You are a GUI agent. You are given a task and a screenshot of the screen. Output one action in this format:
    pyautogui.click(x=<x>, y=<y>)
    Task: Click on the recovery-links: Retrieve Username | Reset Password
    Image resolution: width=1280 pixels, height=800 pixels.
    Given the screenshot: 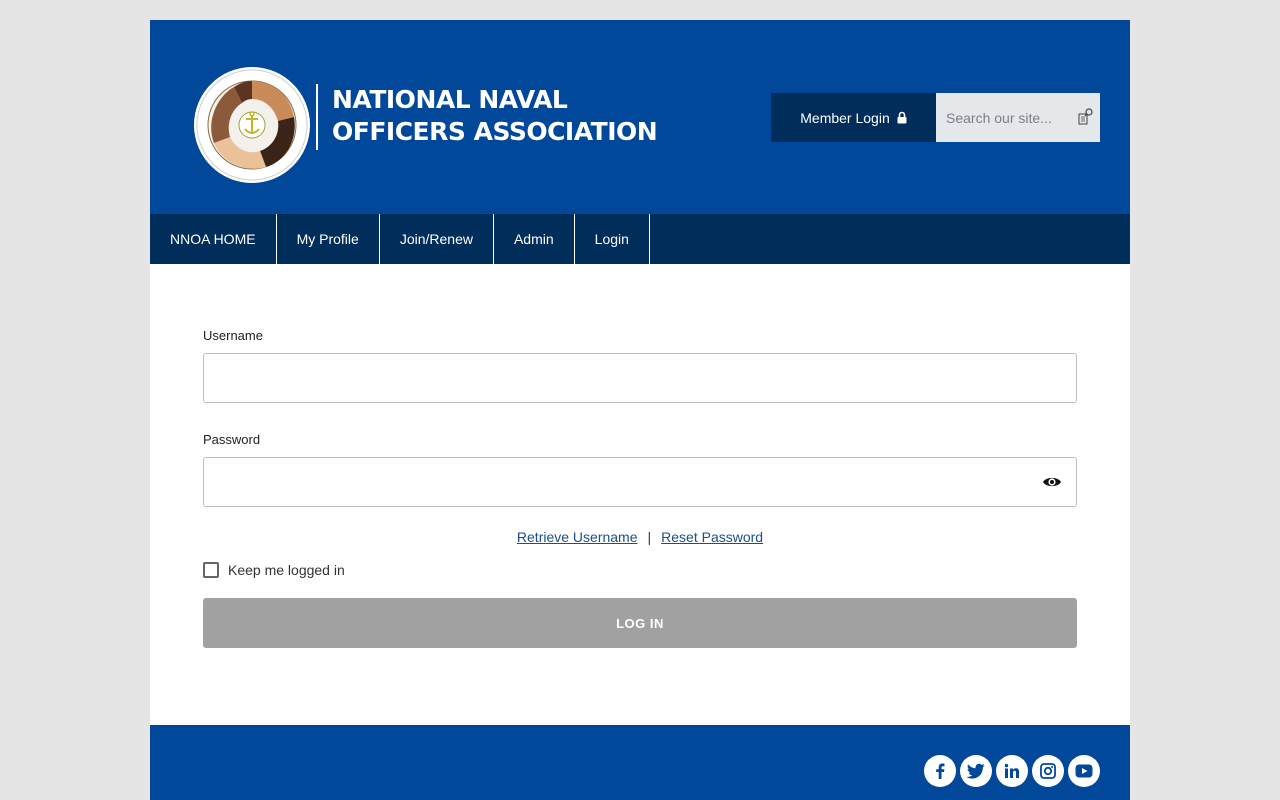 What is the action you would take?
    pyautogui.click(x=640, y=537)
    